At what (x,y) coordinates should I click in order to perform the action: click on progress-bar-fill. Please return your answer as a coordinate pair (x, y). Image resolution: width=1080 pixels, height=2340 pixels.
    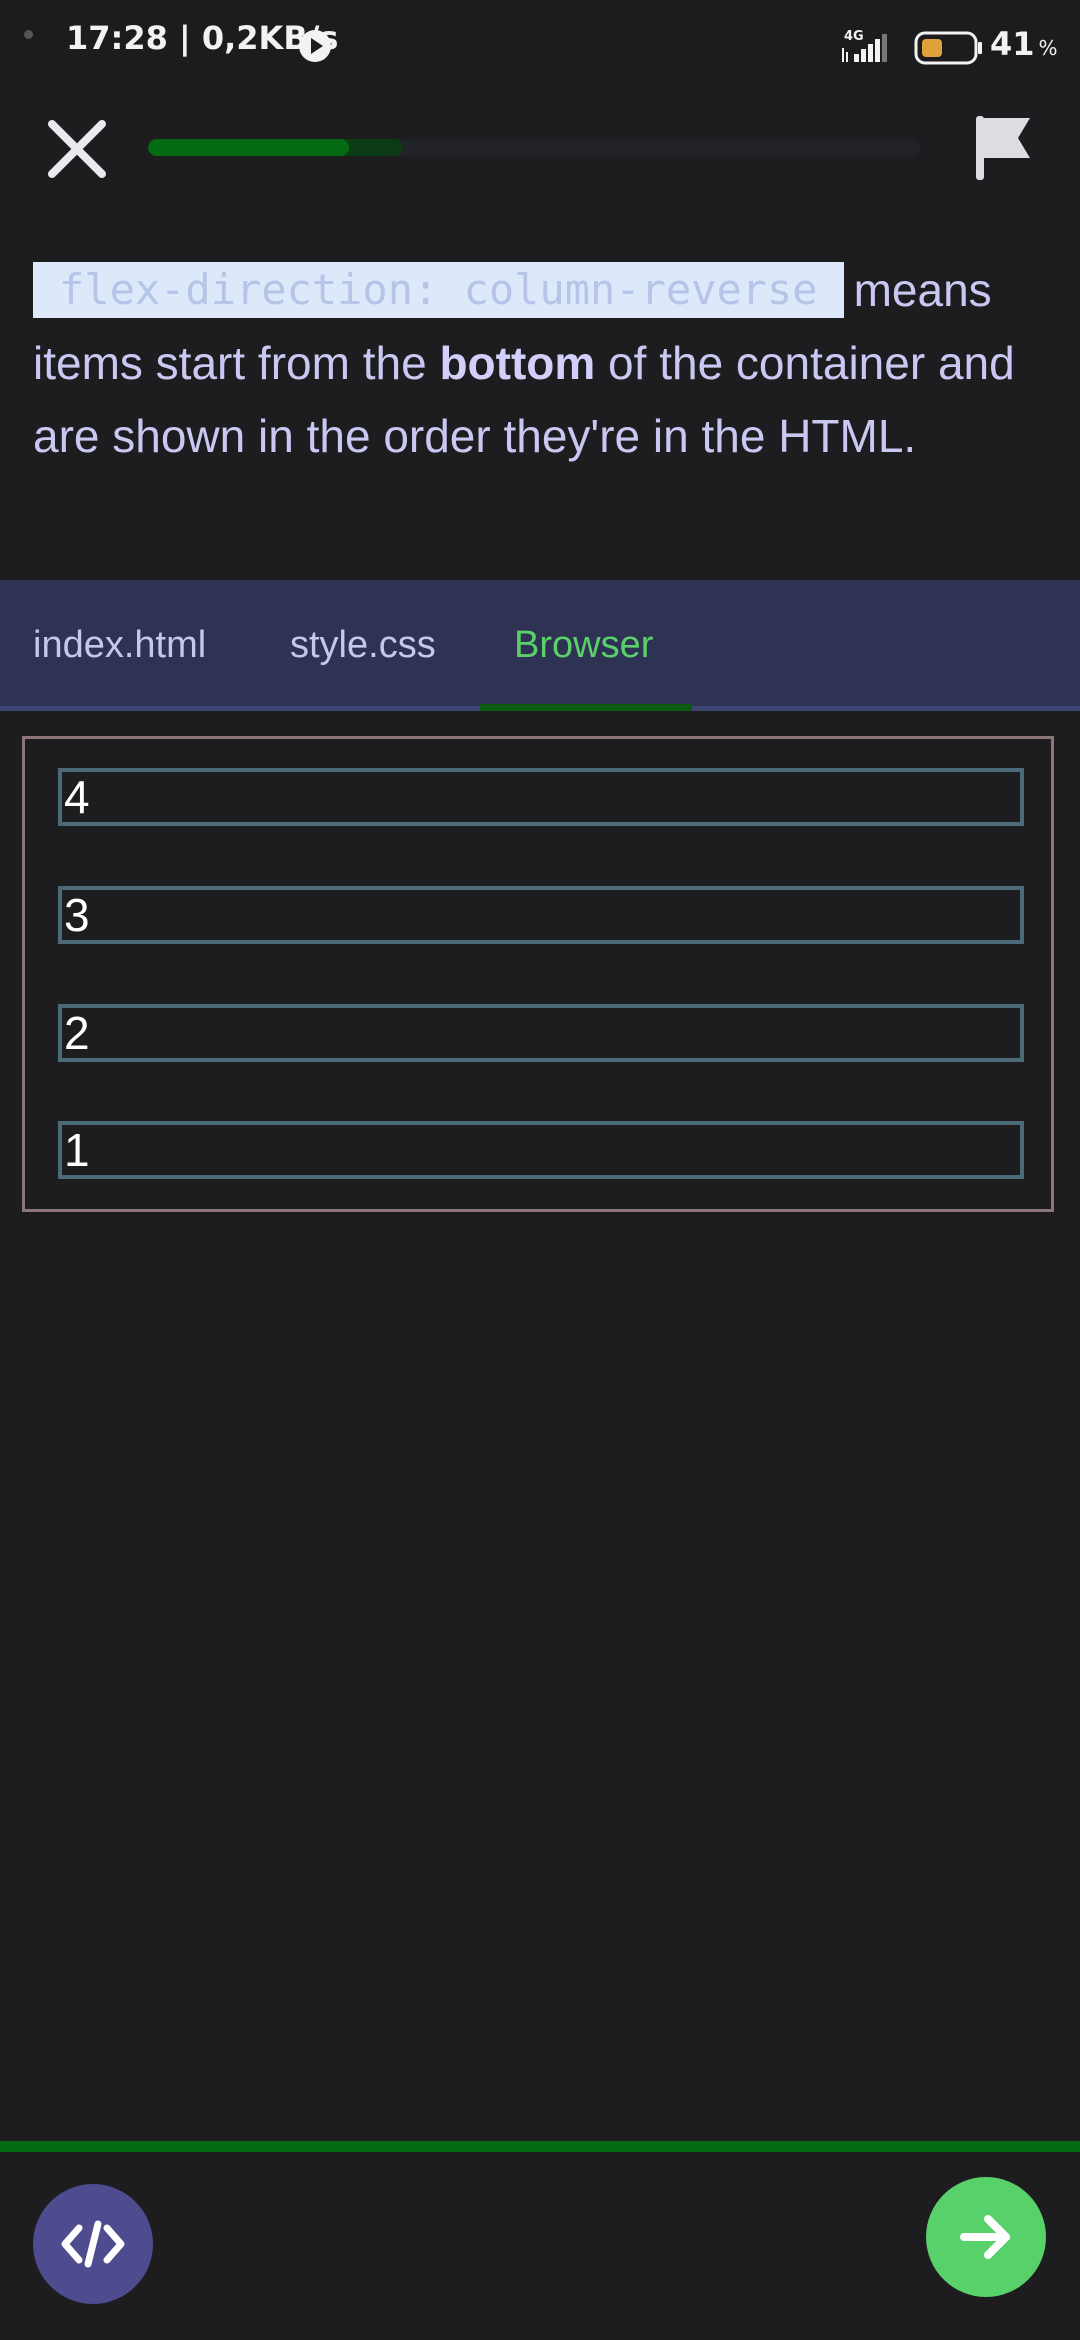
    Looking at the image, I should click on (248, 147).